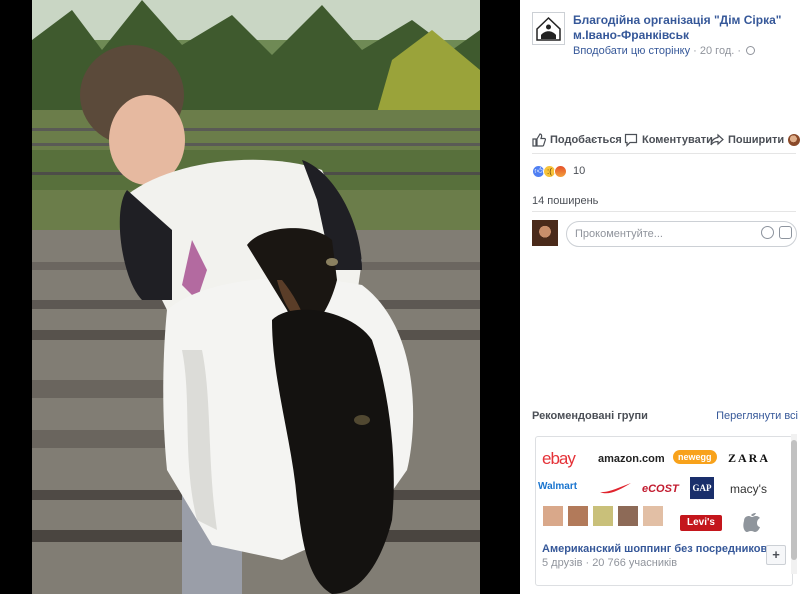  Describe the element at coordinates (615, 488) in the screenshot. I see `nike-swoosh-icon` at that location.